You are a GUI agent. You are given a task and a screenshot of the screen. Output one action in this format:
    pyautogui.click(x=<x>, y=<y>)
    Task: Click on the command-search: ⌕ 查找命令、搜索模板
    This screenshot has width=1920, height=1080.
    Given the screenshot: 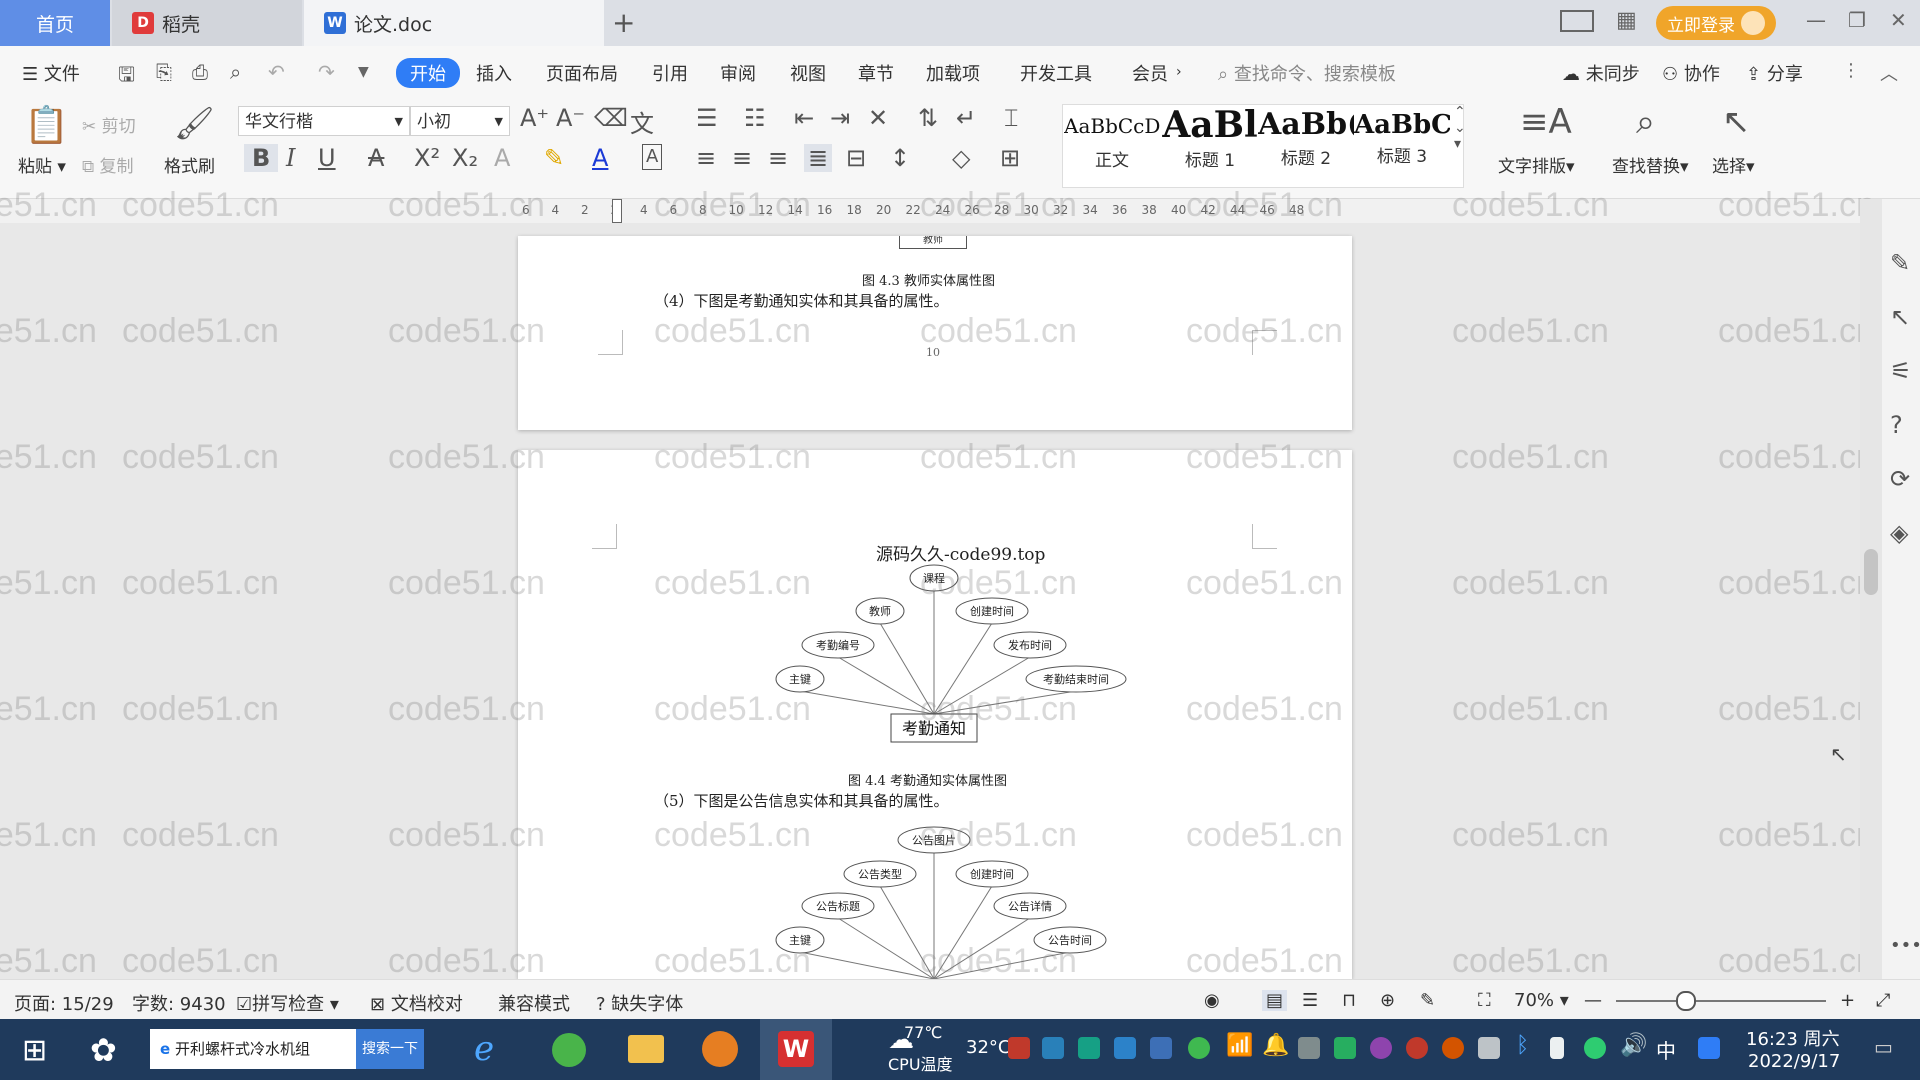 What is the action you would take?
    pyautogui.click(x=1307, y=73)
    